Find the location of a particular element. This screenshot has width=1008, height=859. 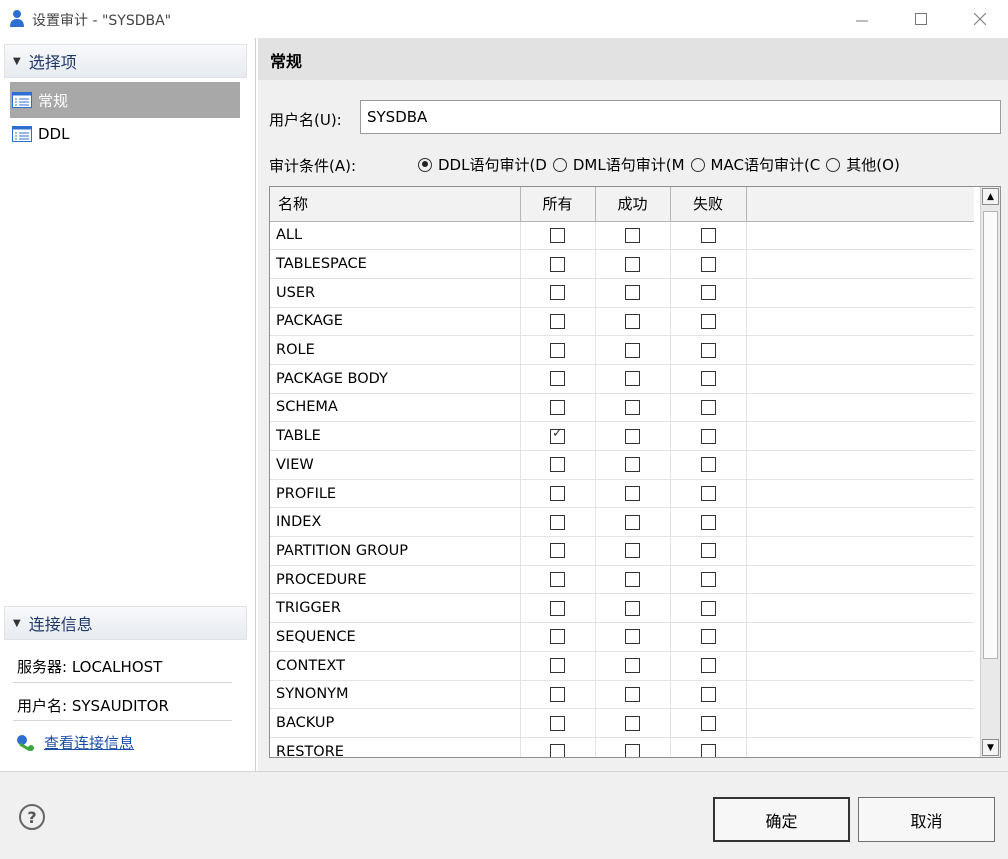

cancel-button: 取消 is located at coordinates (926, 819).